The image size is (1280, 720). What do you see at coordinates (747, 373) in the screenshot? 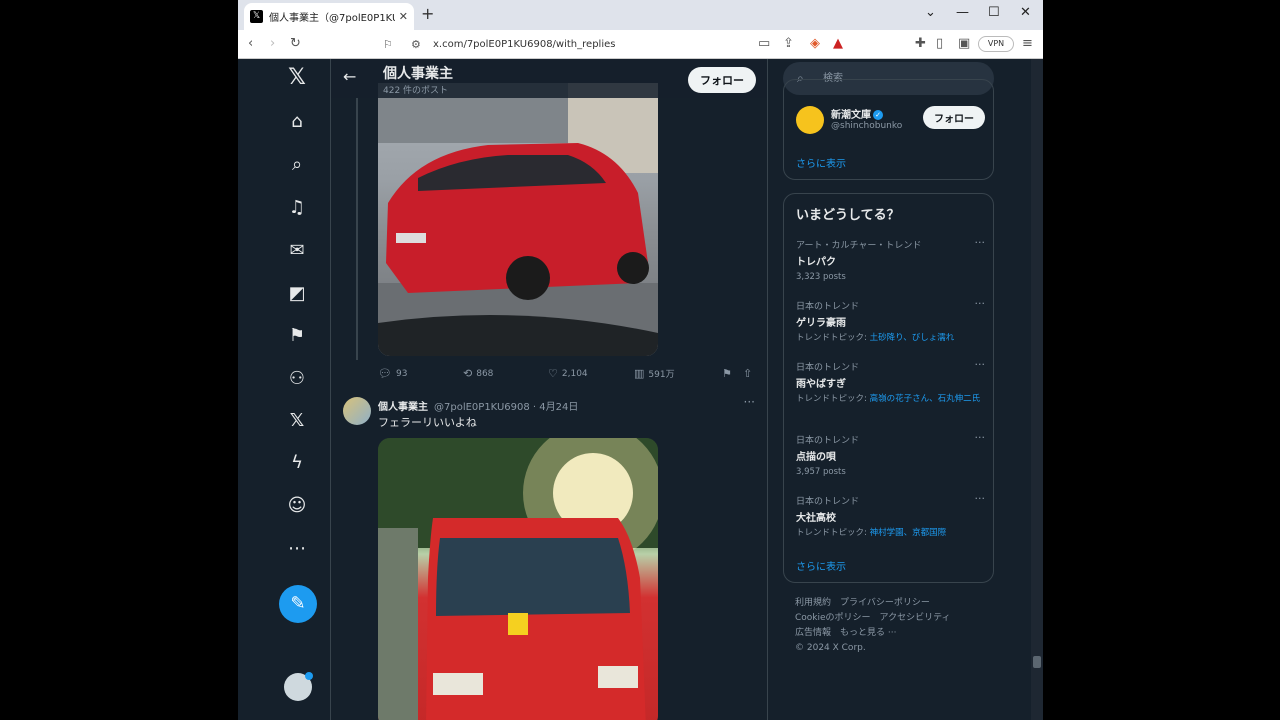
I see `share-tweet-button: ⇧` at bounding box center [747, 373].